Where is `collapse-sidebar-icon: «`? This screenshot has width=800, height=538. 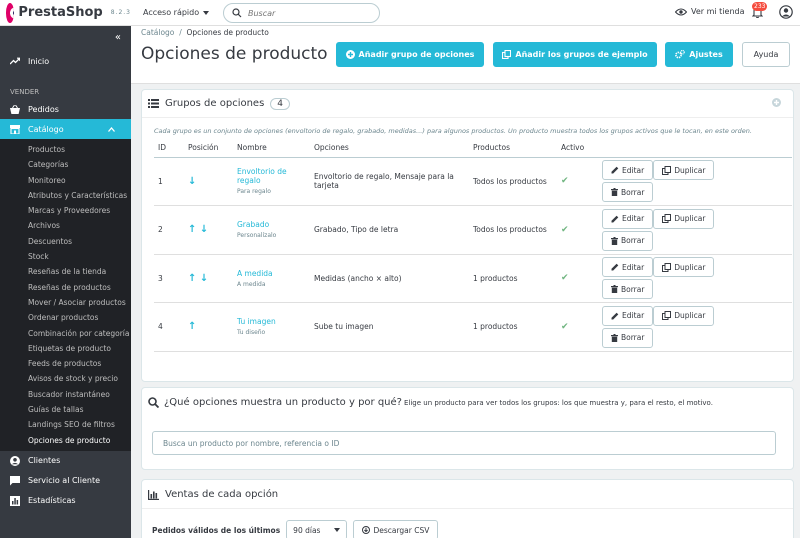 collapse-sidebar-icon: « is located at coordinates (118, 37).